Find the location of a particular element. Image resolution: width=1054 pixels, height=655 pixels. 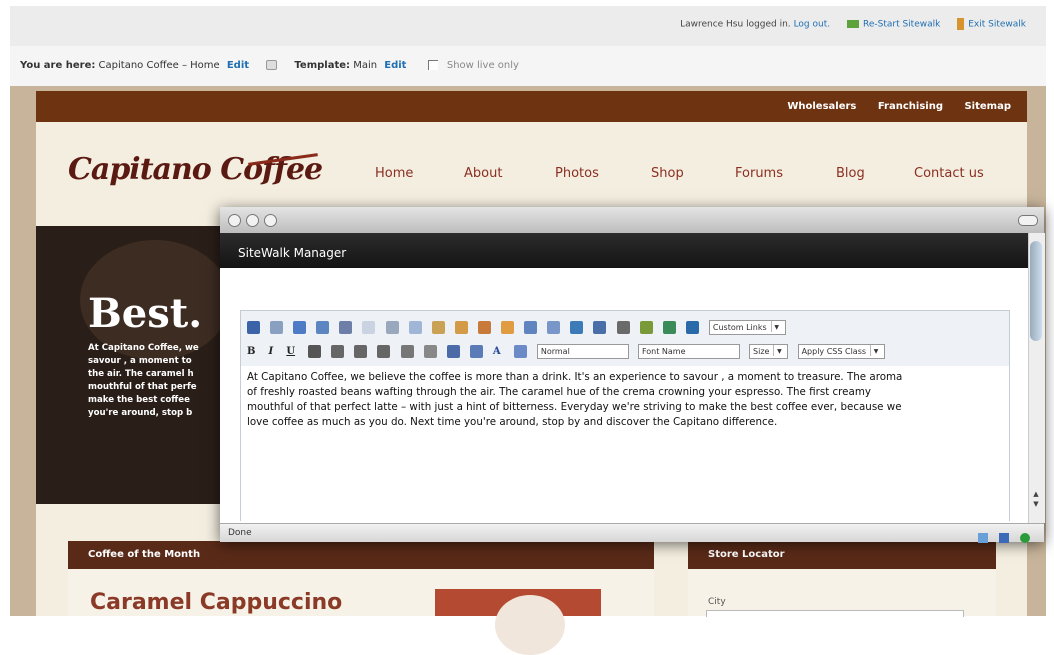

status-text: Done is located at coordinates (240, 533).